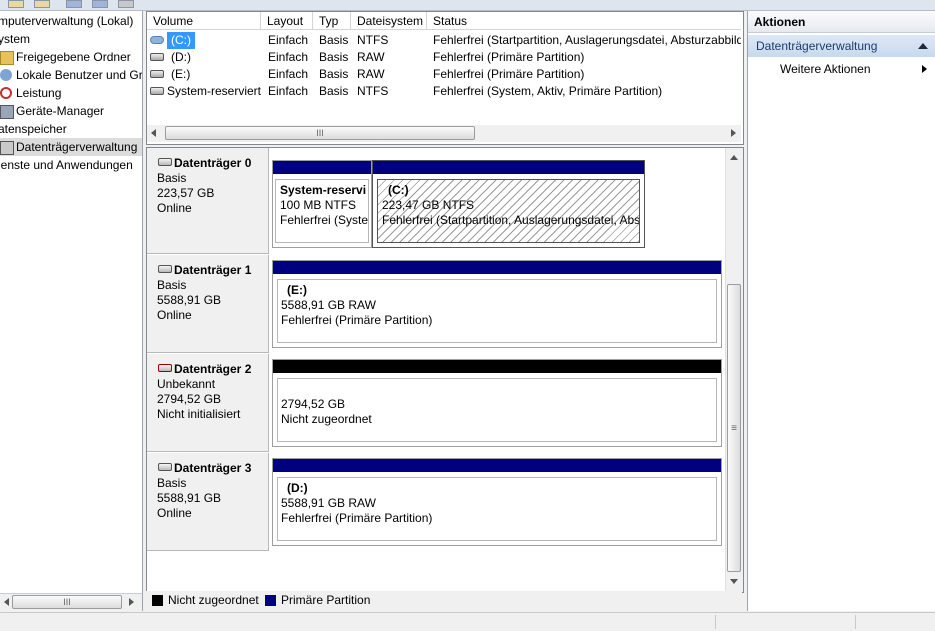 This screenshot has width=935, height=631. I want to click on scroll-down-icon, so click(734, 581).